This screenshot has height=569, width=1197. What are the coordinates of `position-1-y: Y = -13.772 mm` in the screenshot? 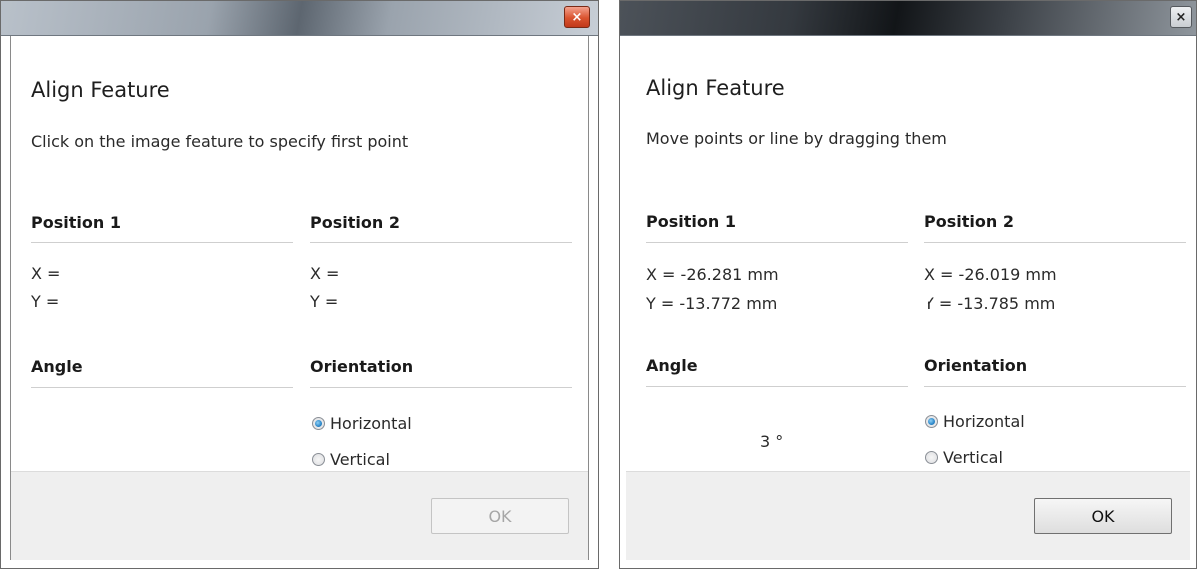 It's located at (712, 303).